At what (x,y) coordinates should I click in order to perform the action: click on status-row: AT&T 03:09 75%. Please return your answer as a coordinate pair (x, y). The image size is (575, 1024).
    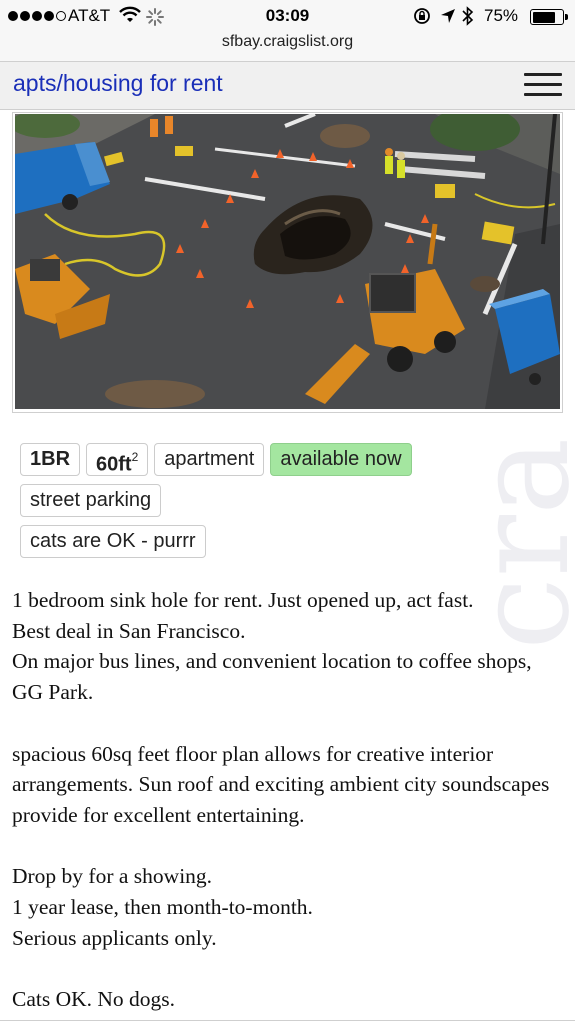
    Looking at the image, I should click on (287, 17).